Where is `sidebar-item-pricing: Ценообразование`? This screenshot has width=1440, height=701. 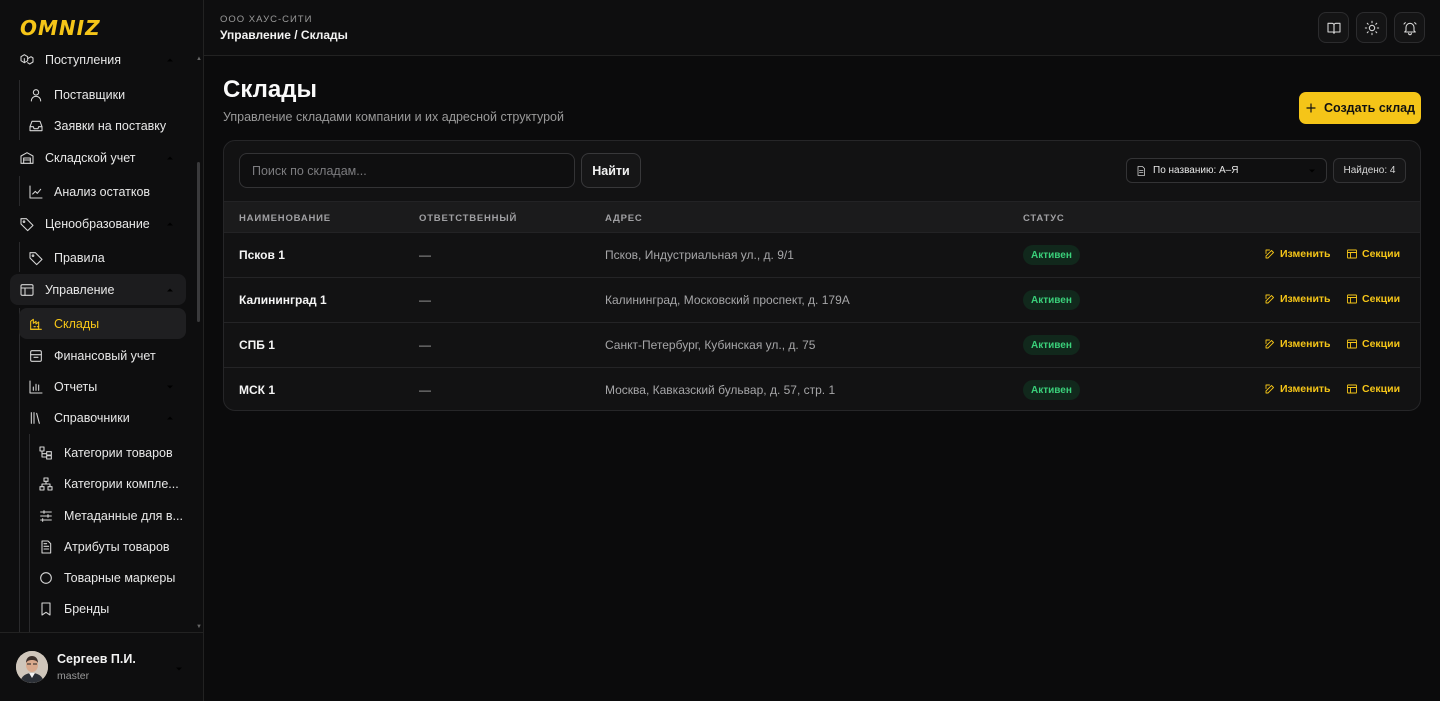
sidebar-item-pricing: Ценообразование is located at coordinates (98, 223).